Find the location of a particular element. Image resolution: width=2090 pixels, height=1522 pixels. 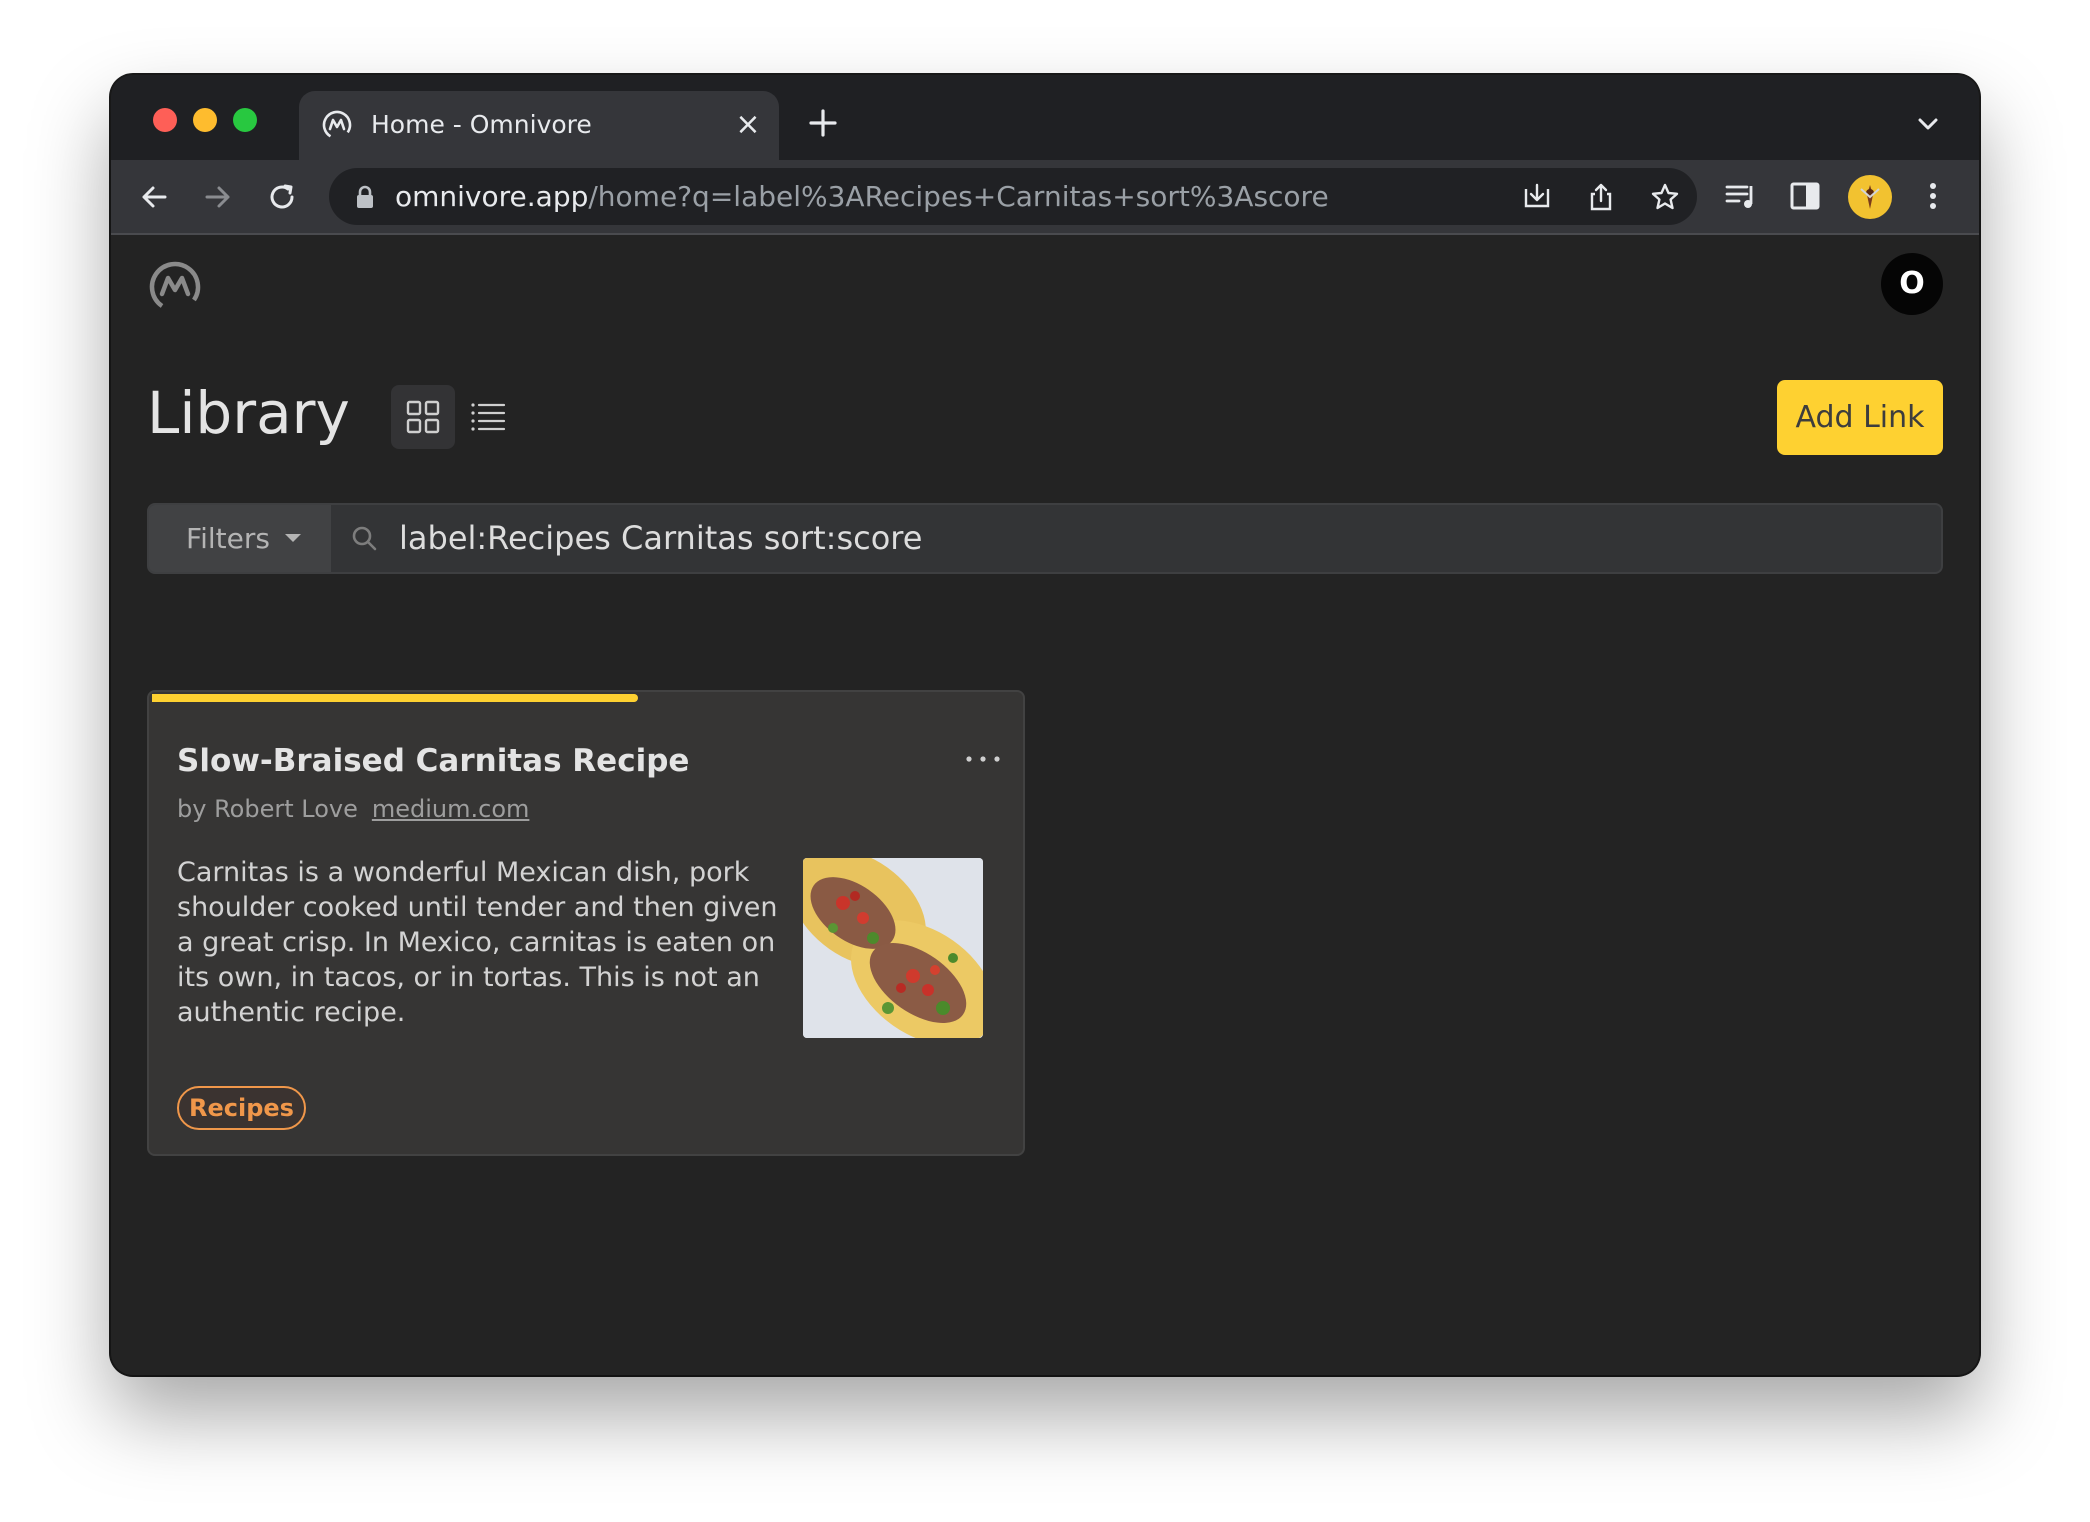

grid-view-button is located at coordinates (423, 417).